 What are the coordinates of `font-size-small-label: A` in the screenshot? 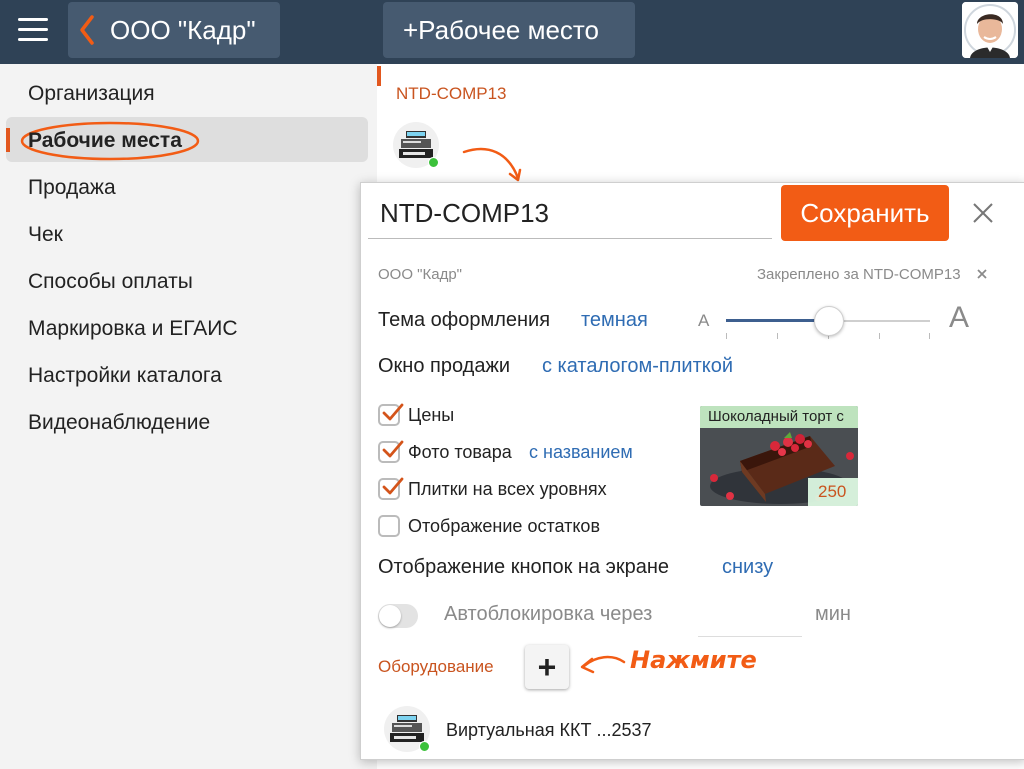 It's located at (704, 320).